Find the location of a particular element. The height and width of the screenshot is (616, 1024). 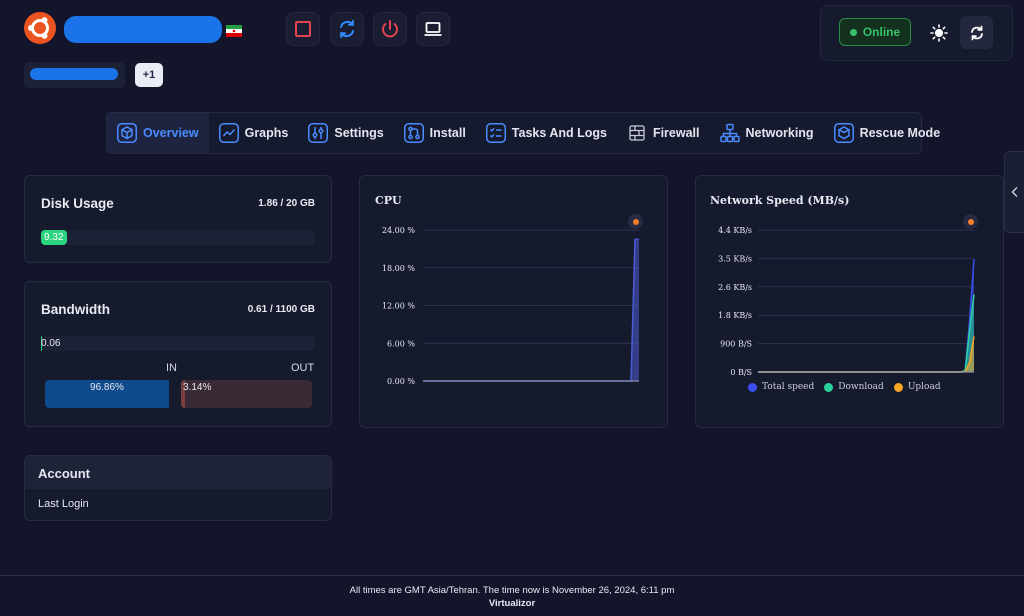

vnc-button is located at coordinates (433, 29).